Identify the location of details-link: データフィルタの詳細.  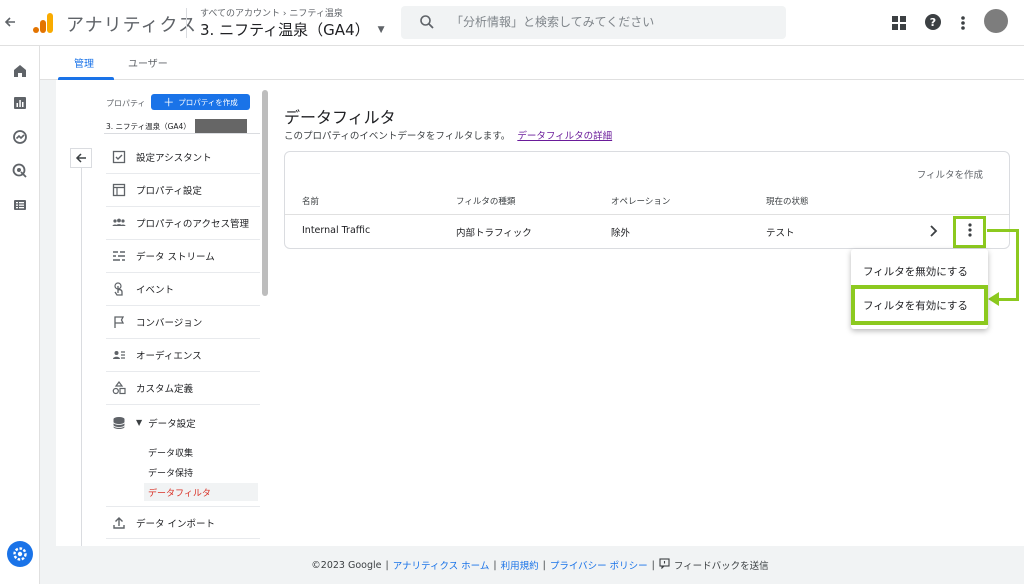
(564, 136).